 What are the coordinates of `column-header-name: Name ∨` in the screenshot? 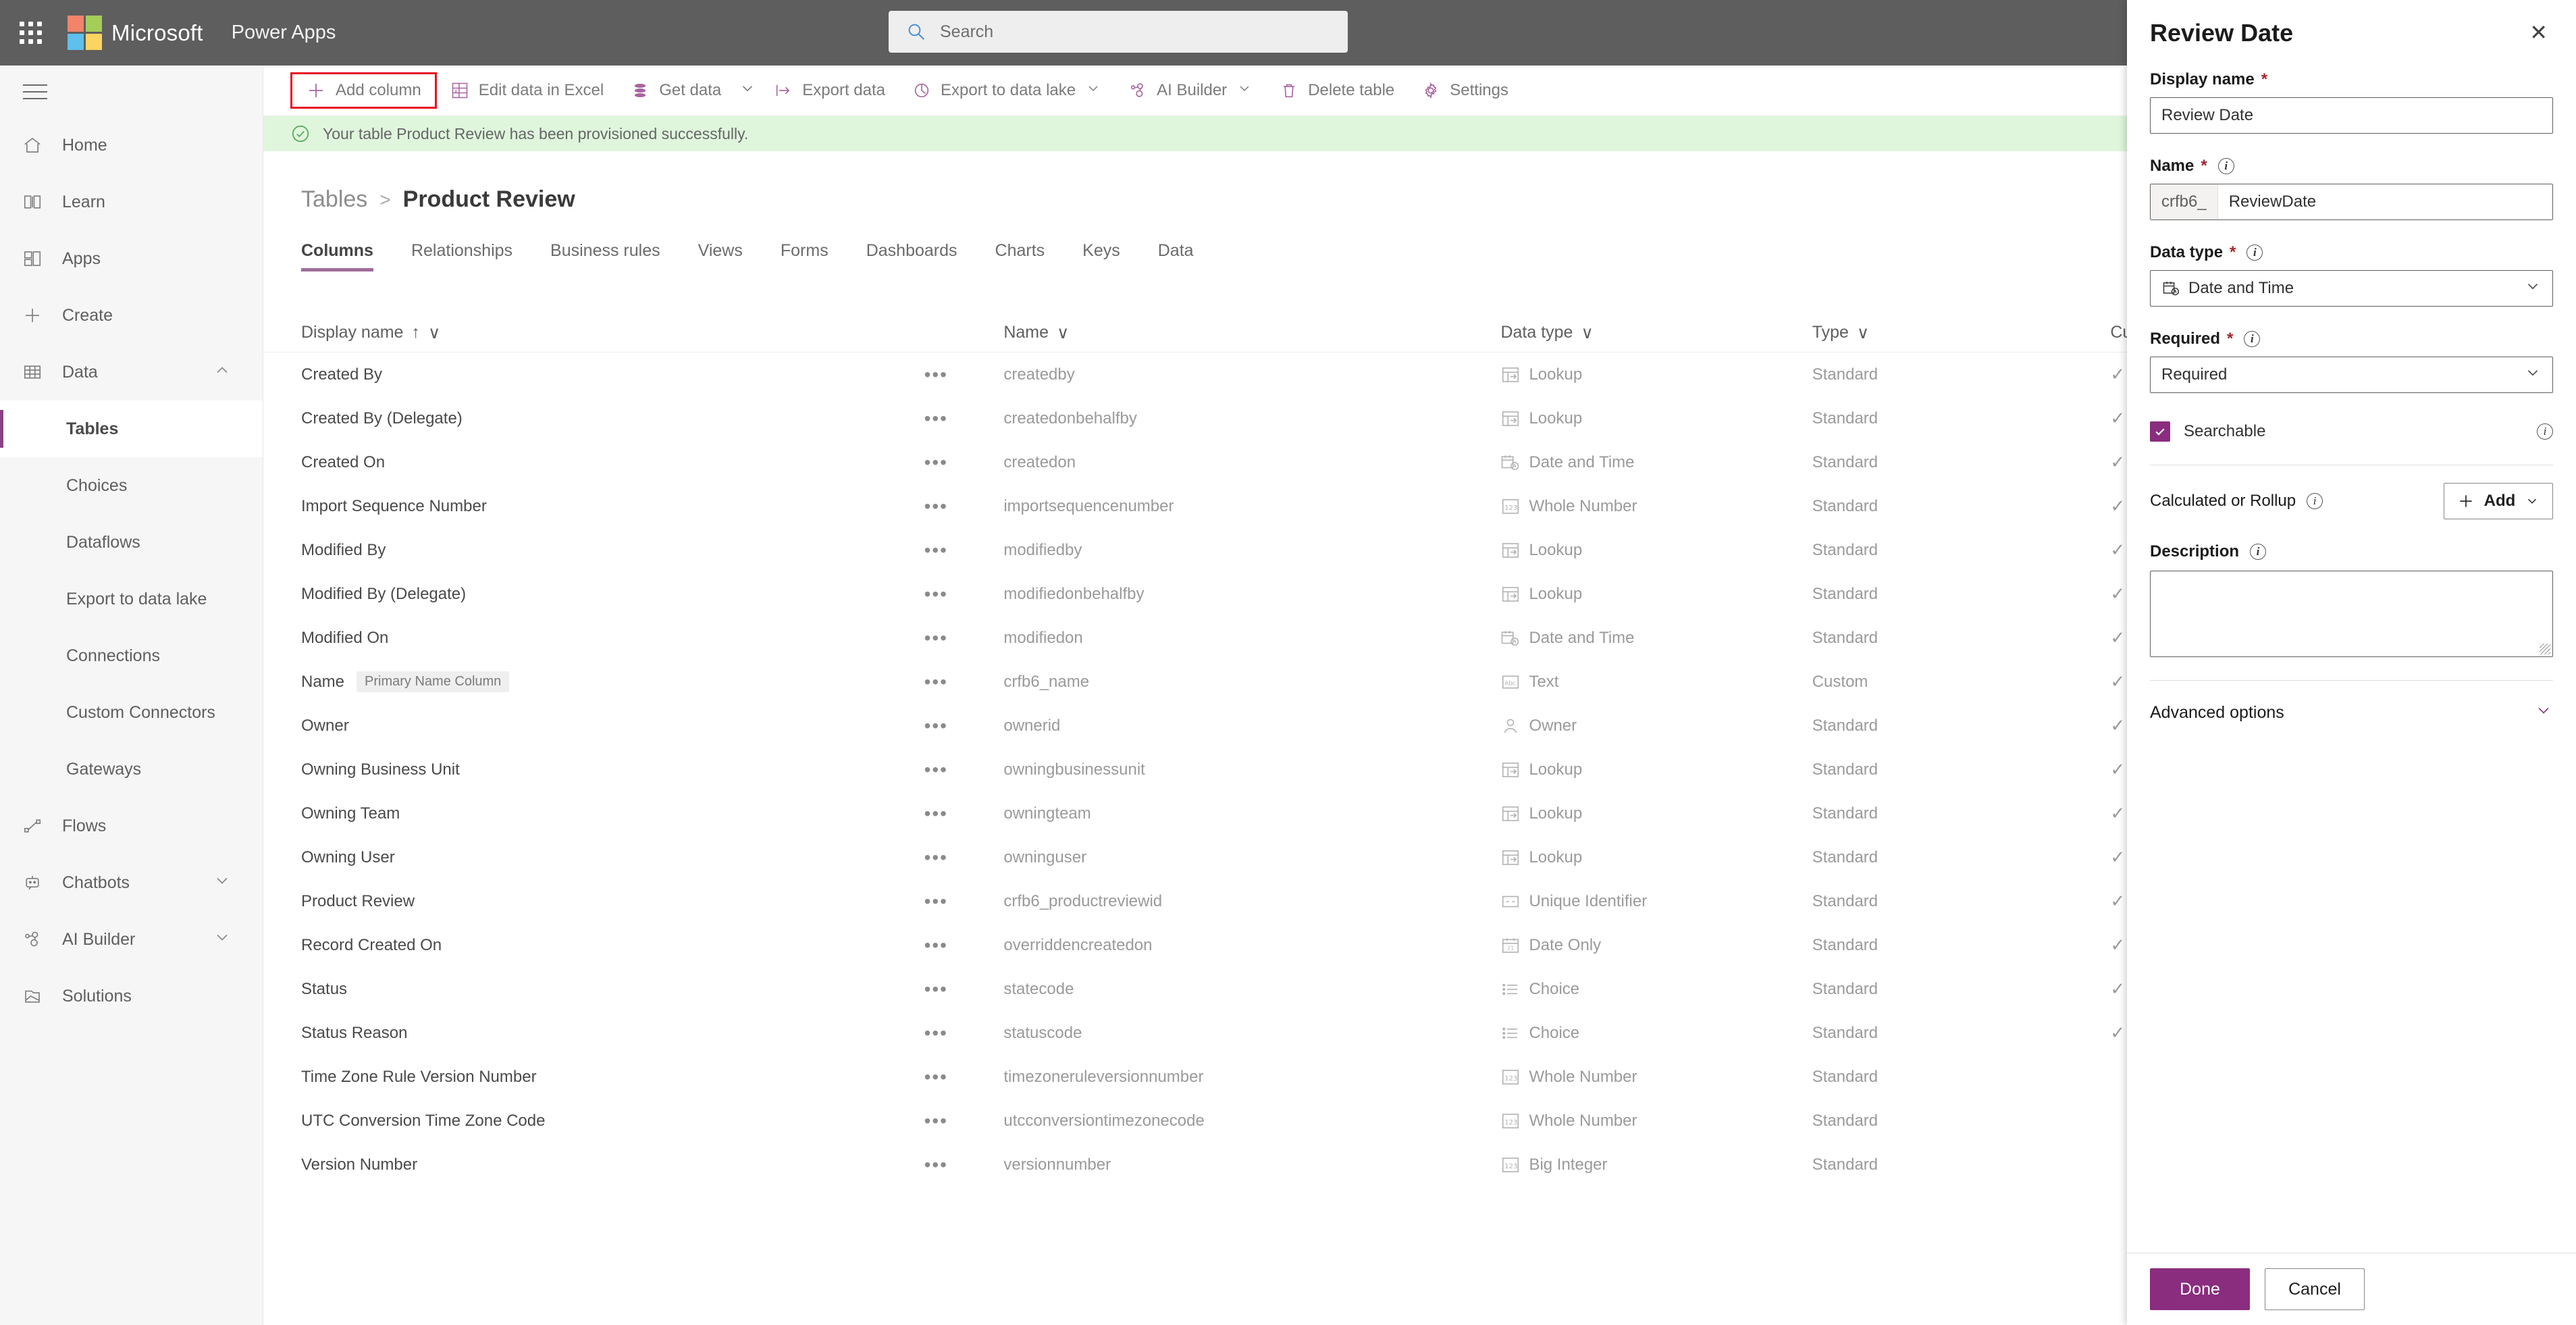 It's located at (1251, 333).